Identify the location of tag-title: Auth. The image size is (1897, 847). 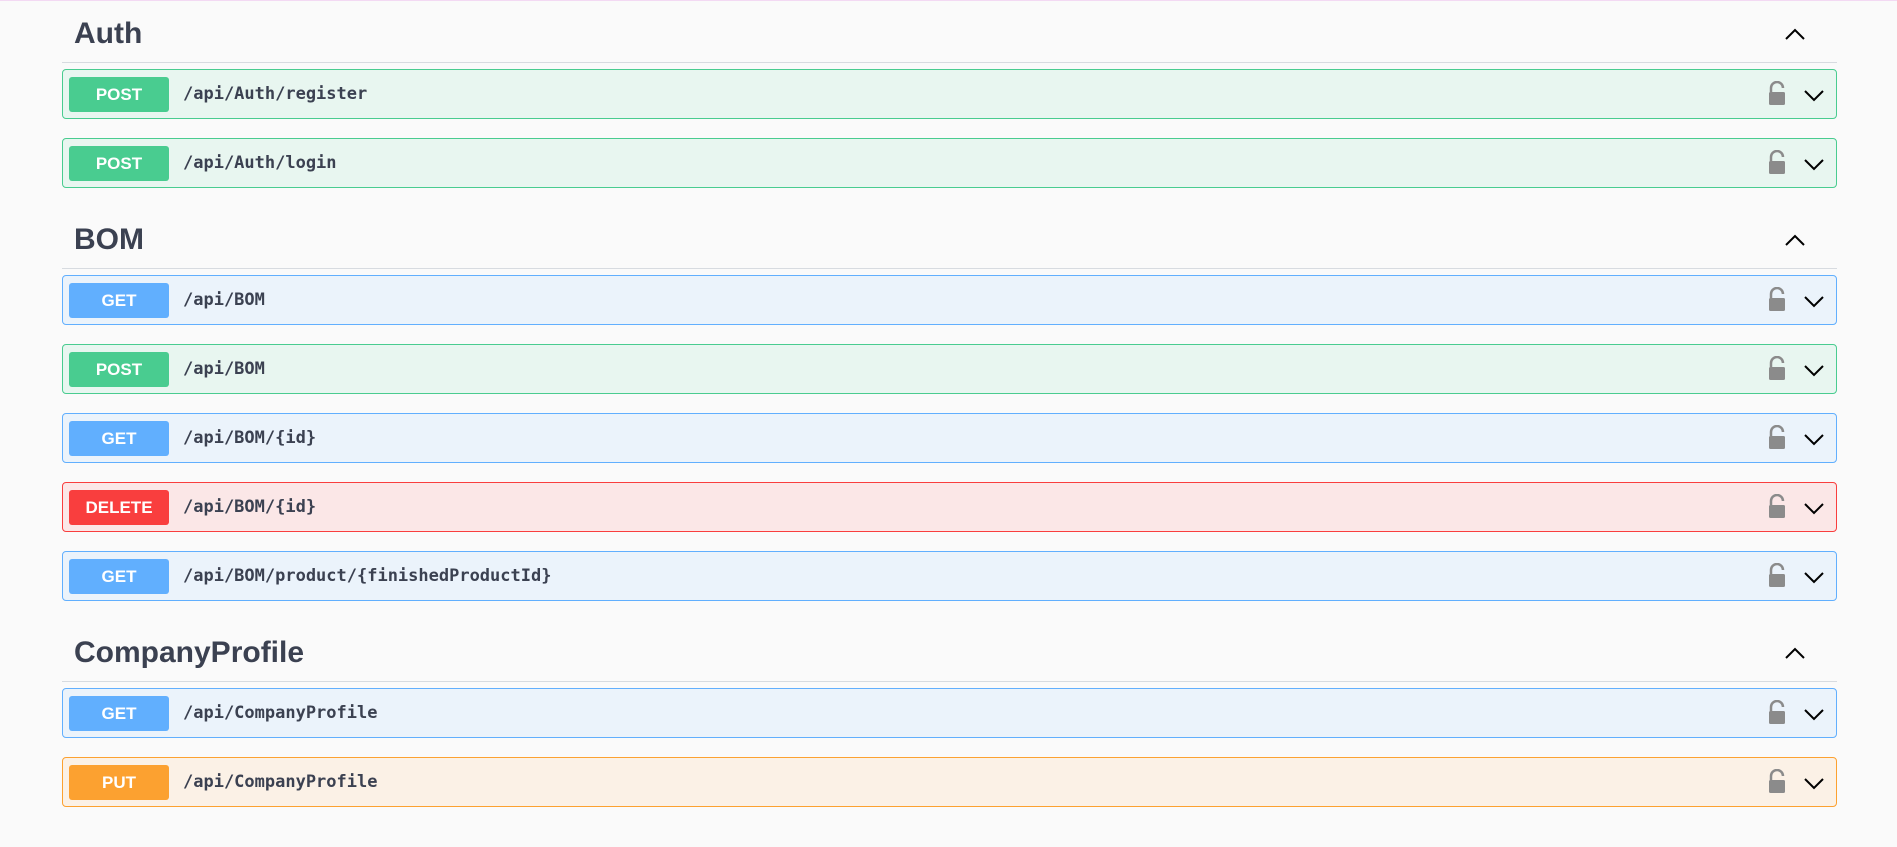
(108, 33).